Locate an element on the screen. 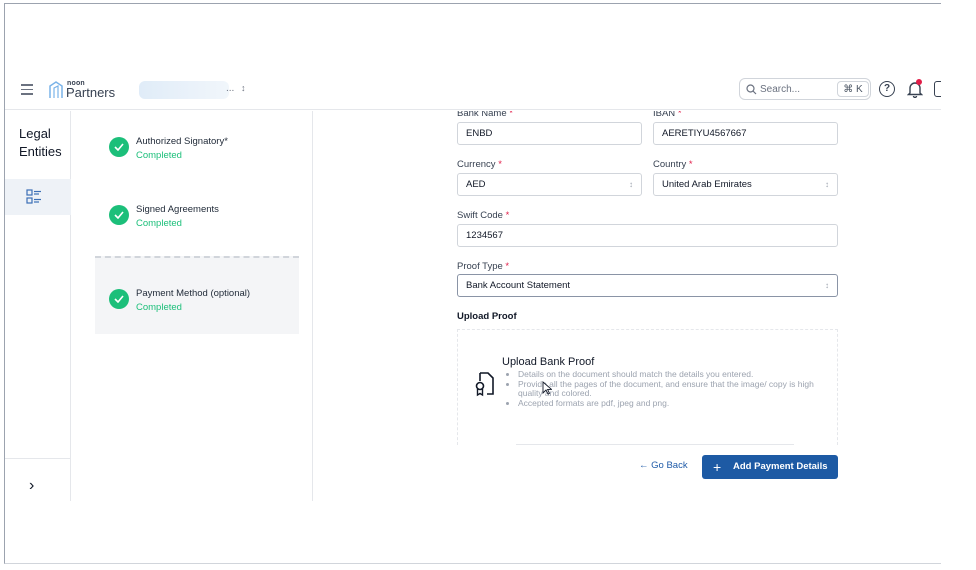 Image resolution: width=976 pixels, height=570 pixels. add-payment-details-label: Add Payment Details is located at coordinates (780, 466).